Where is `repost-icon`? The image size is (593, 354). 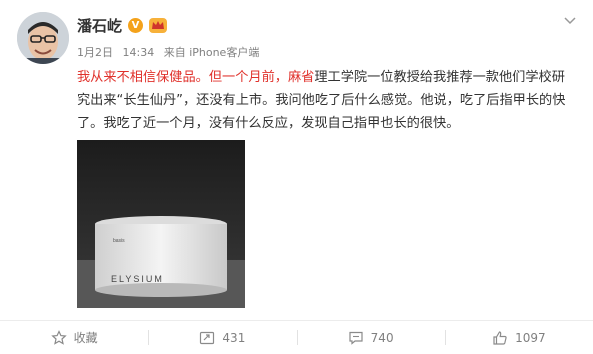
repost-icon is located at coordinates (207, 338).